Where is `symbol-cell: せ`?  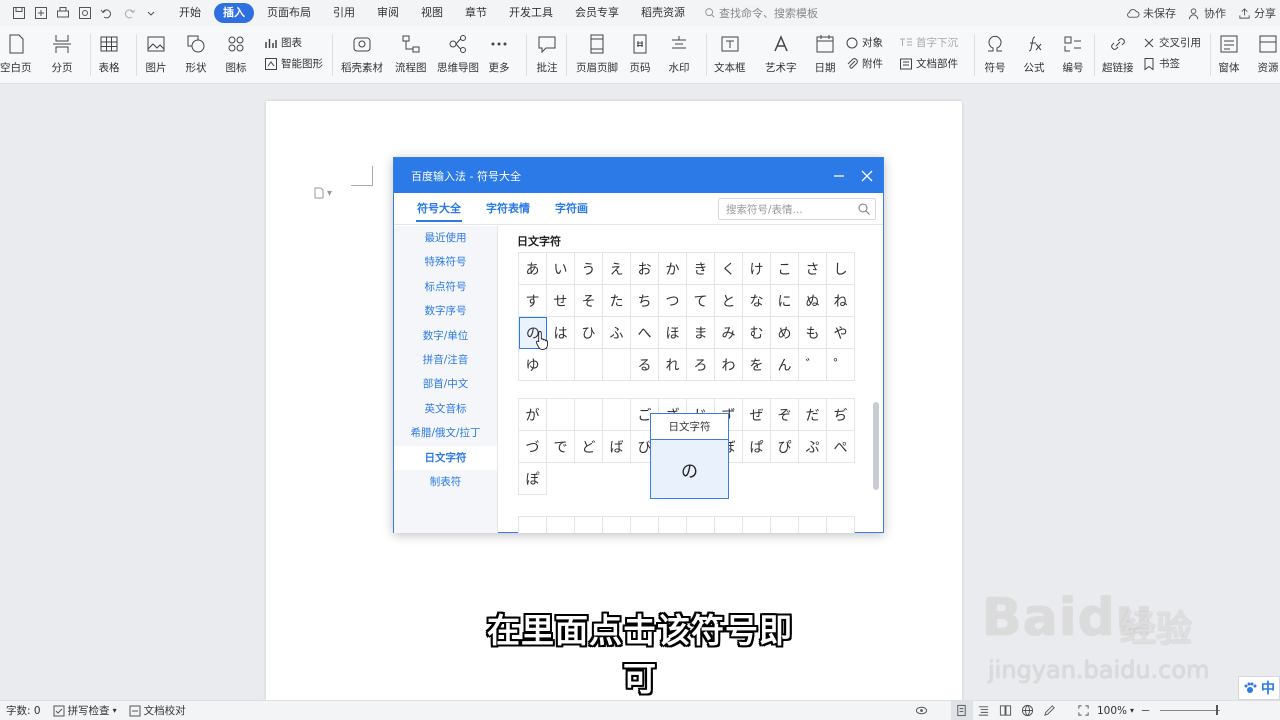 symbol-cell: せ is located at coordinates (561, 301).